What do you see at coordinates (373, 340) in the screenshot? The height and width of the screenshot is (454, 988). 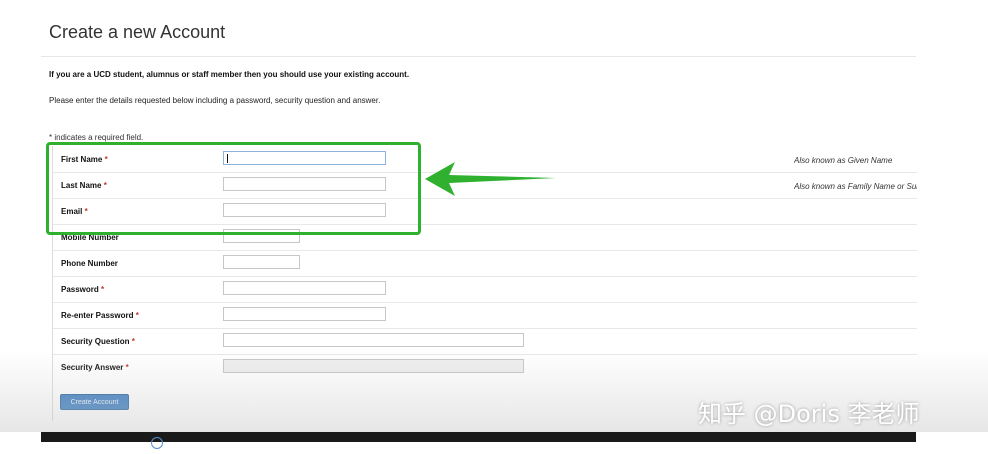 I see `security-question-select` at bounding box center [373, 340].